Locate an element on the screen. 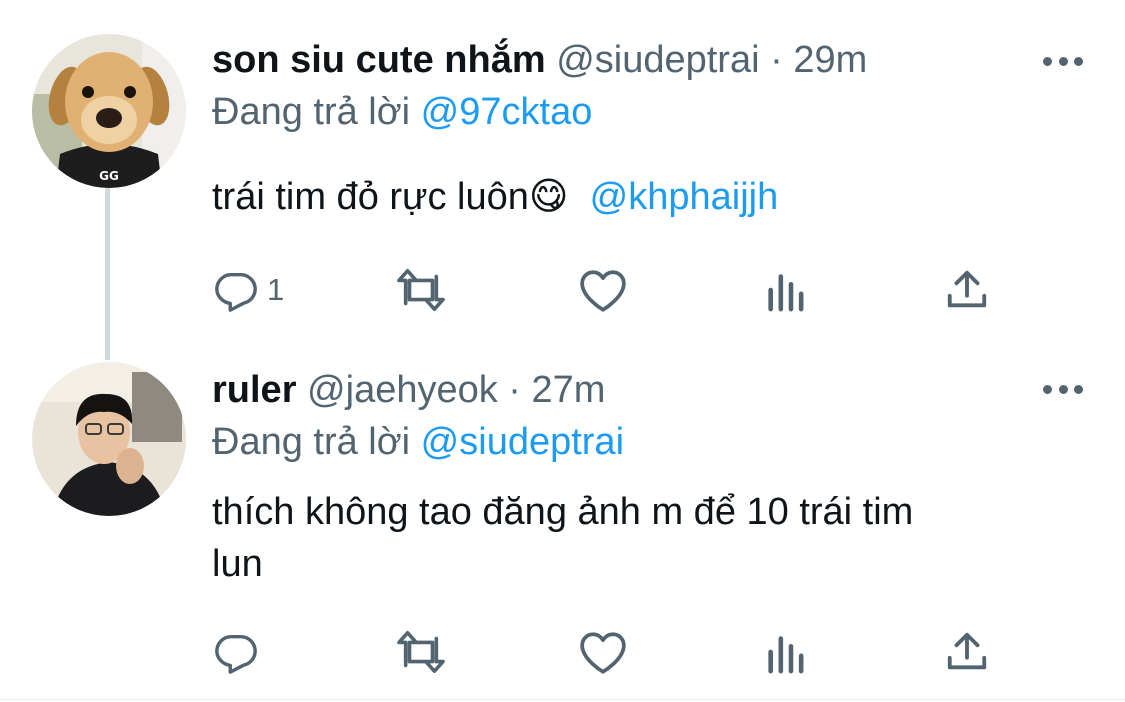 The width and height of the screenshot is (1125, 702). timestamp: 29m is located at coordinates (830, 60).